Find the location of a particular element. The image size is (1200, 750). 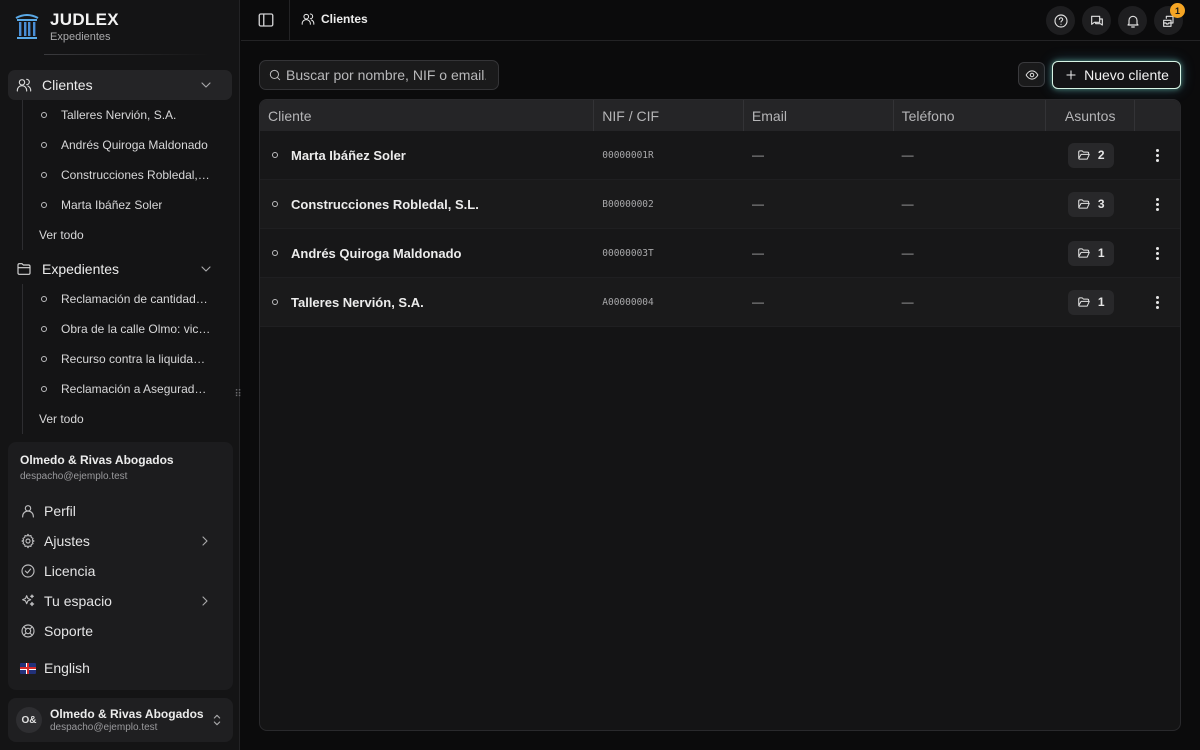

sidebar-item-label: Clientes is located at coordinates (67, 85).